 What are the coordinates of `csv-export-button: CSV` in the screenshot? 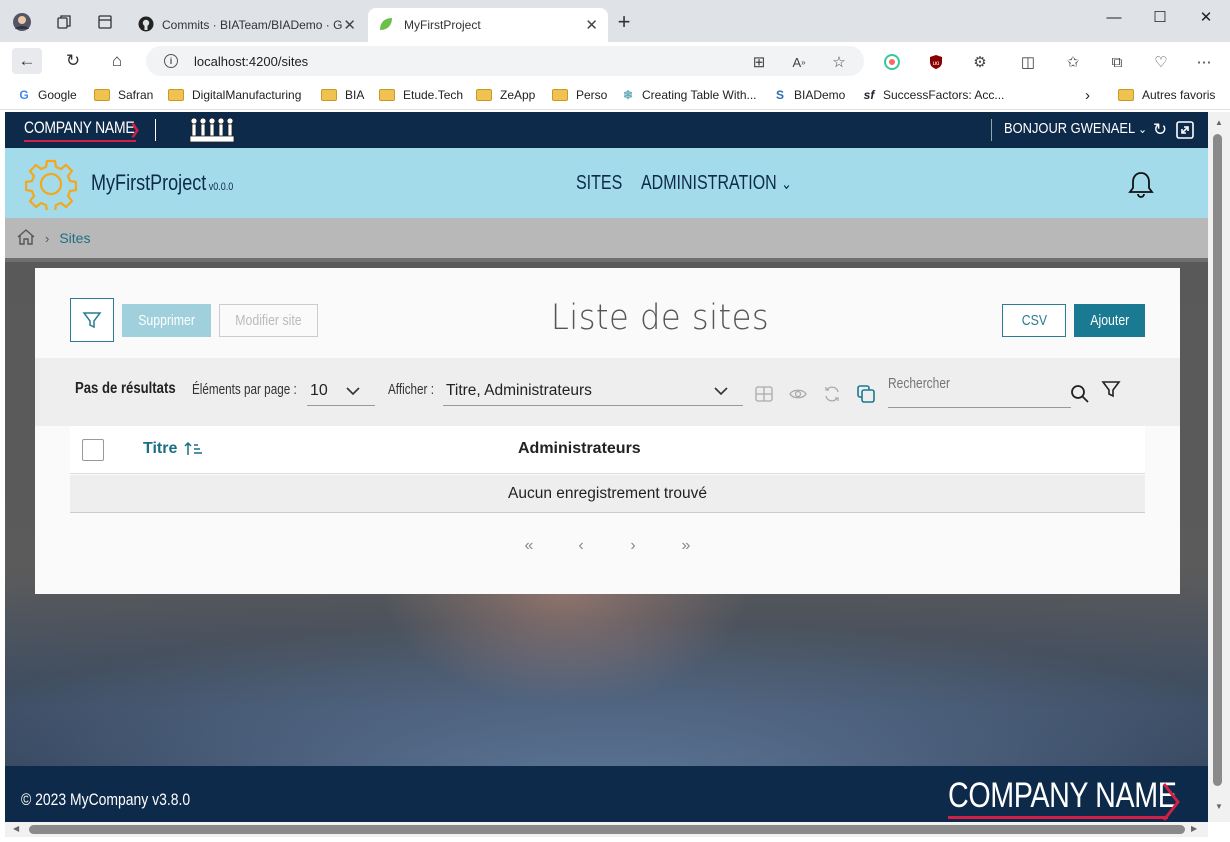 It's located at (1034, 320).